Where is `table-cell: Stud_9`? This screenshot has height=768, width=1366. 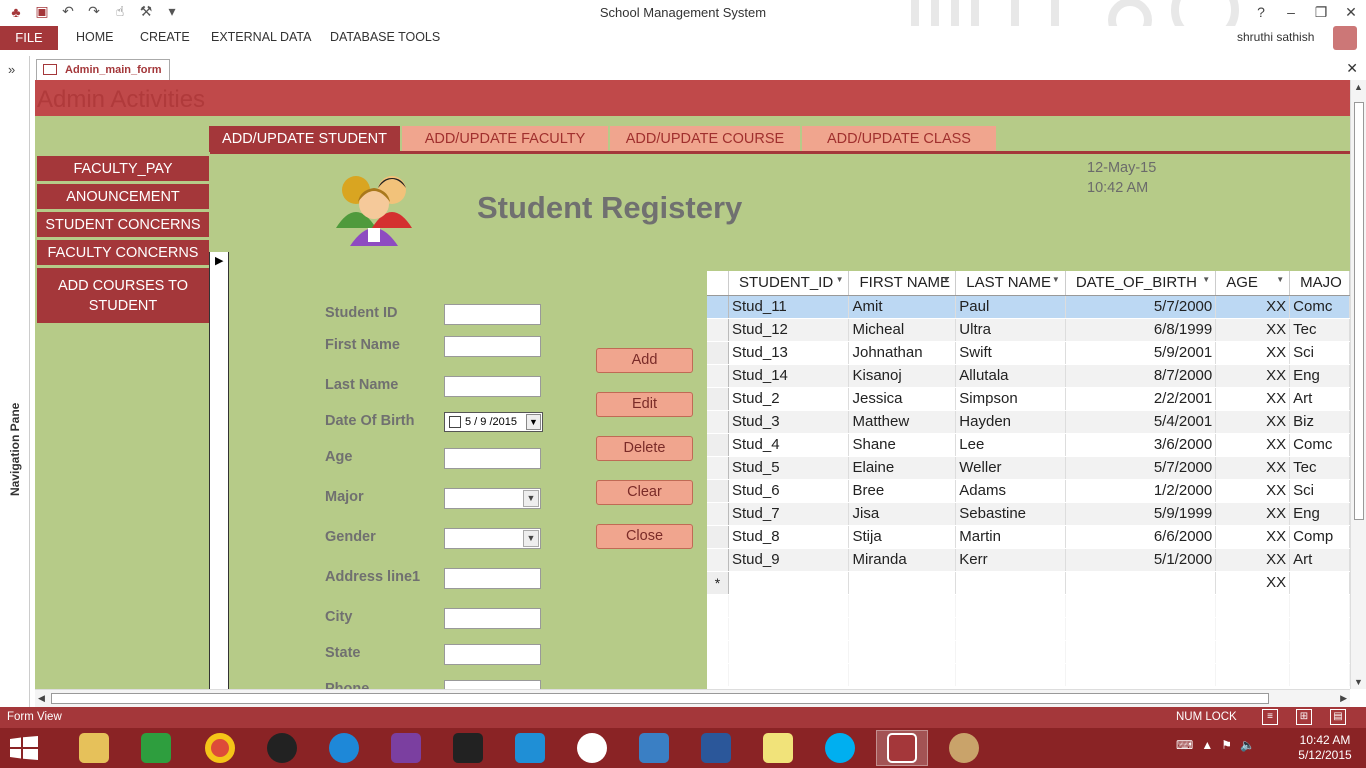 table-cell: Stud_9 is located at coordinates (789, 560).